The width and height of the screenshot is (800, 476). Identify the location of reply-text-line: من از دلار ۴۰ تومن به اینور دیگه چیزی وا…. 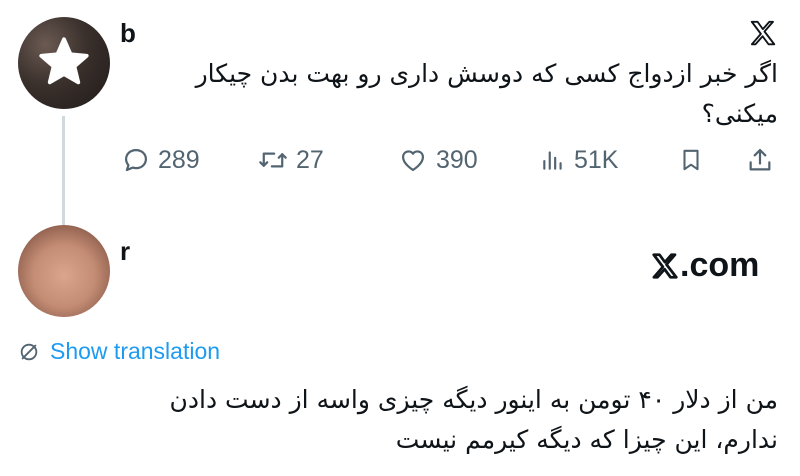
(473, 399).